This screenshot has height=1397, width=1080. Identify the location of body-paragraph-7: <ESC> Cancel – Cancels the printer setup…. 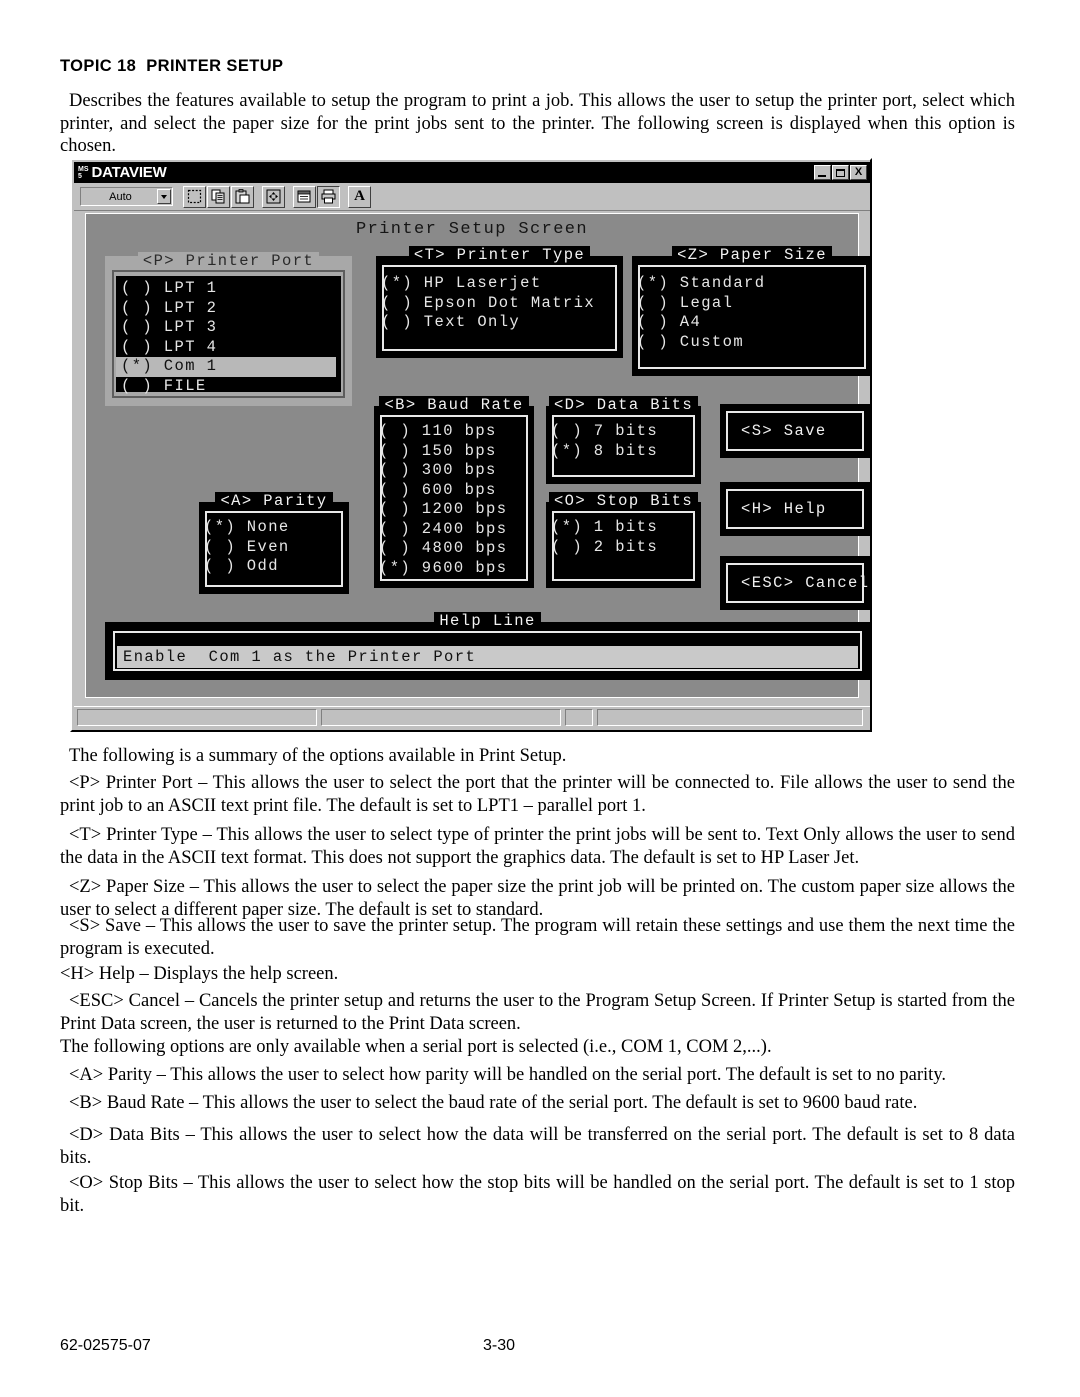
(537, 1012).